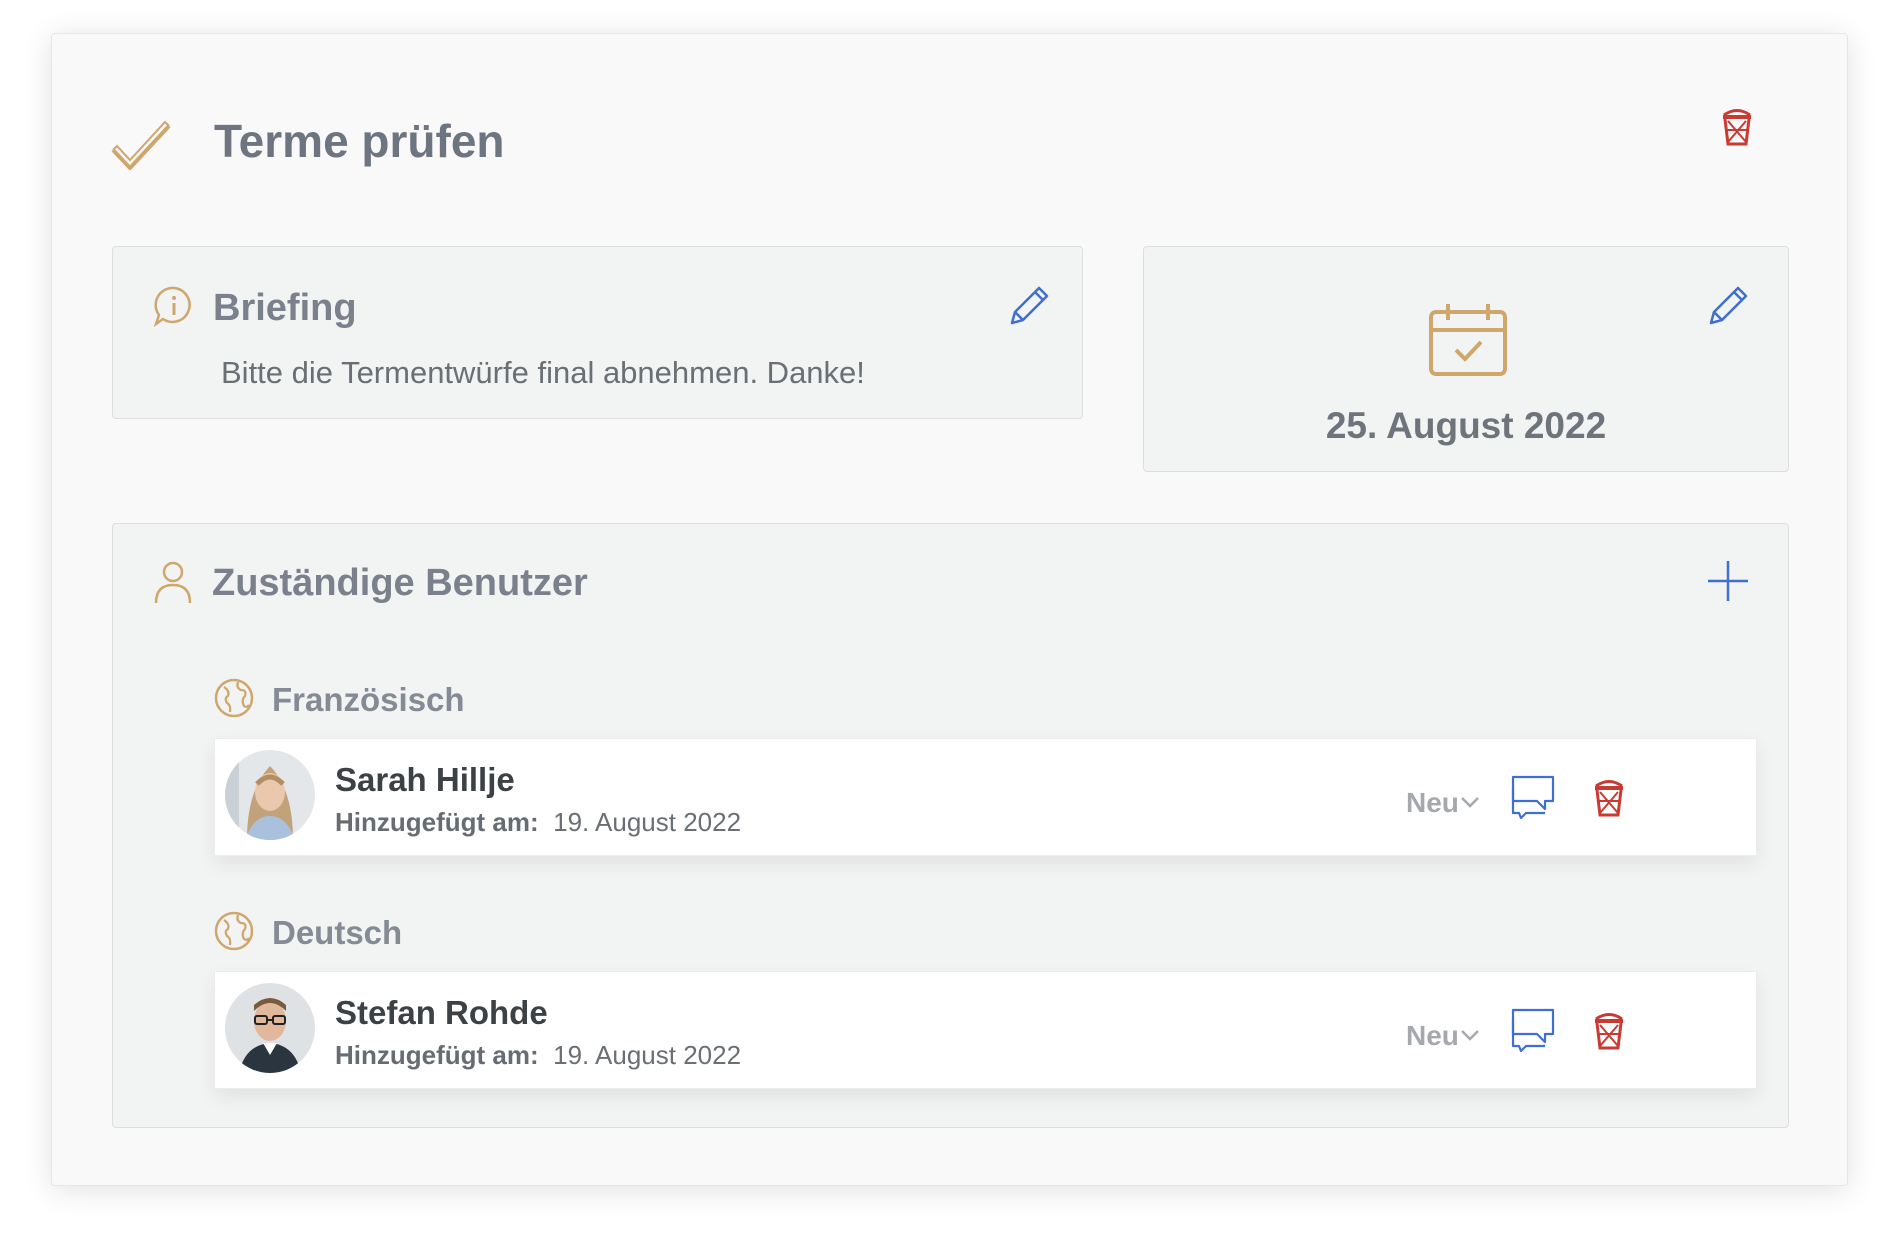 This screenshot has width=1902, height=1240. Describe the element at coordinates (285, 308) in the screenshot. I see `briefing-title: Briefing` at that location.